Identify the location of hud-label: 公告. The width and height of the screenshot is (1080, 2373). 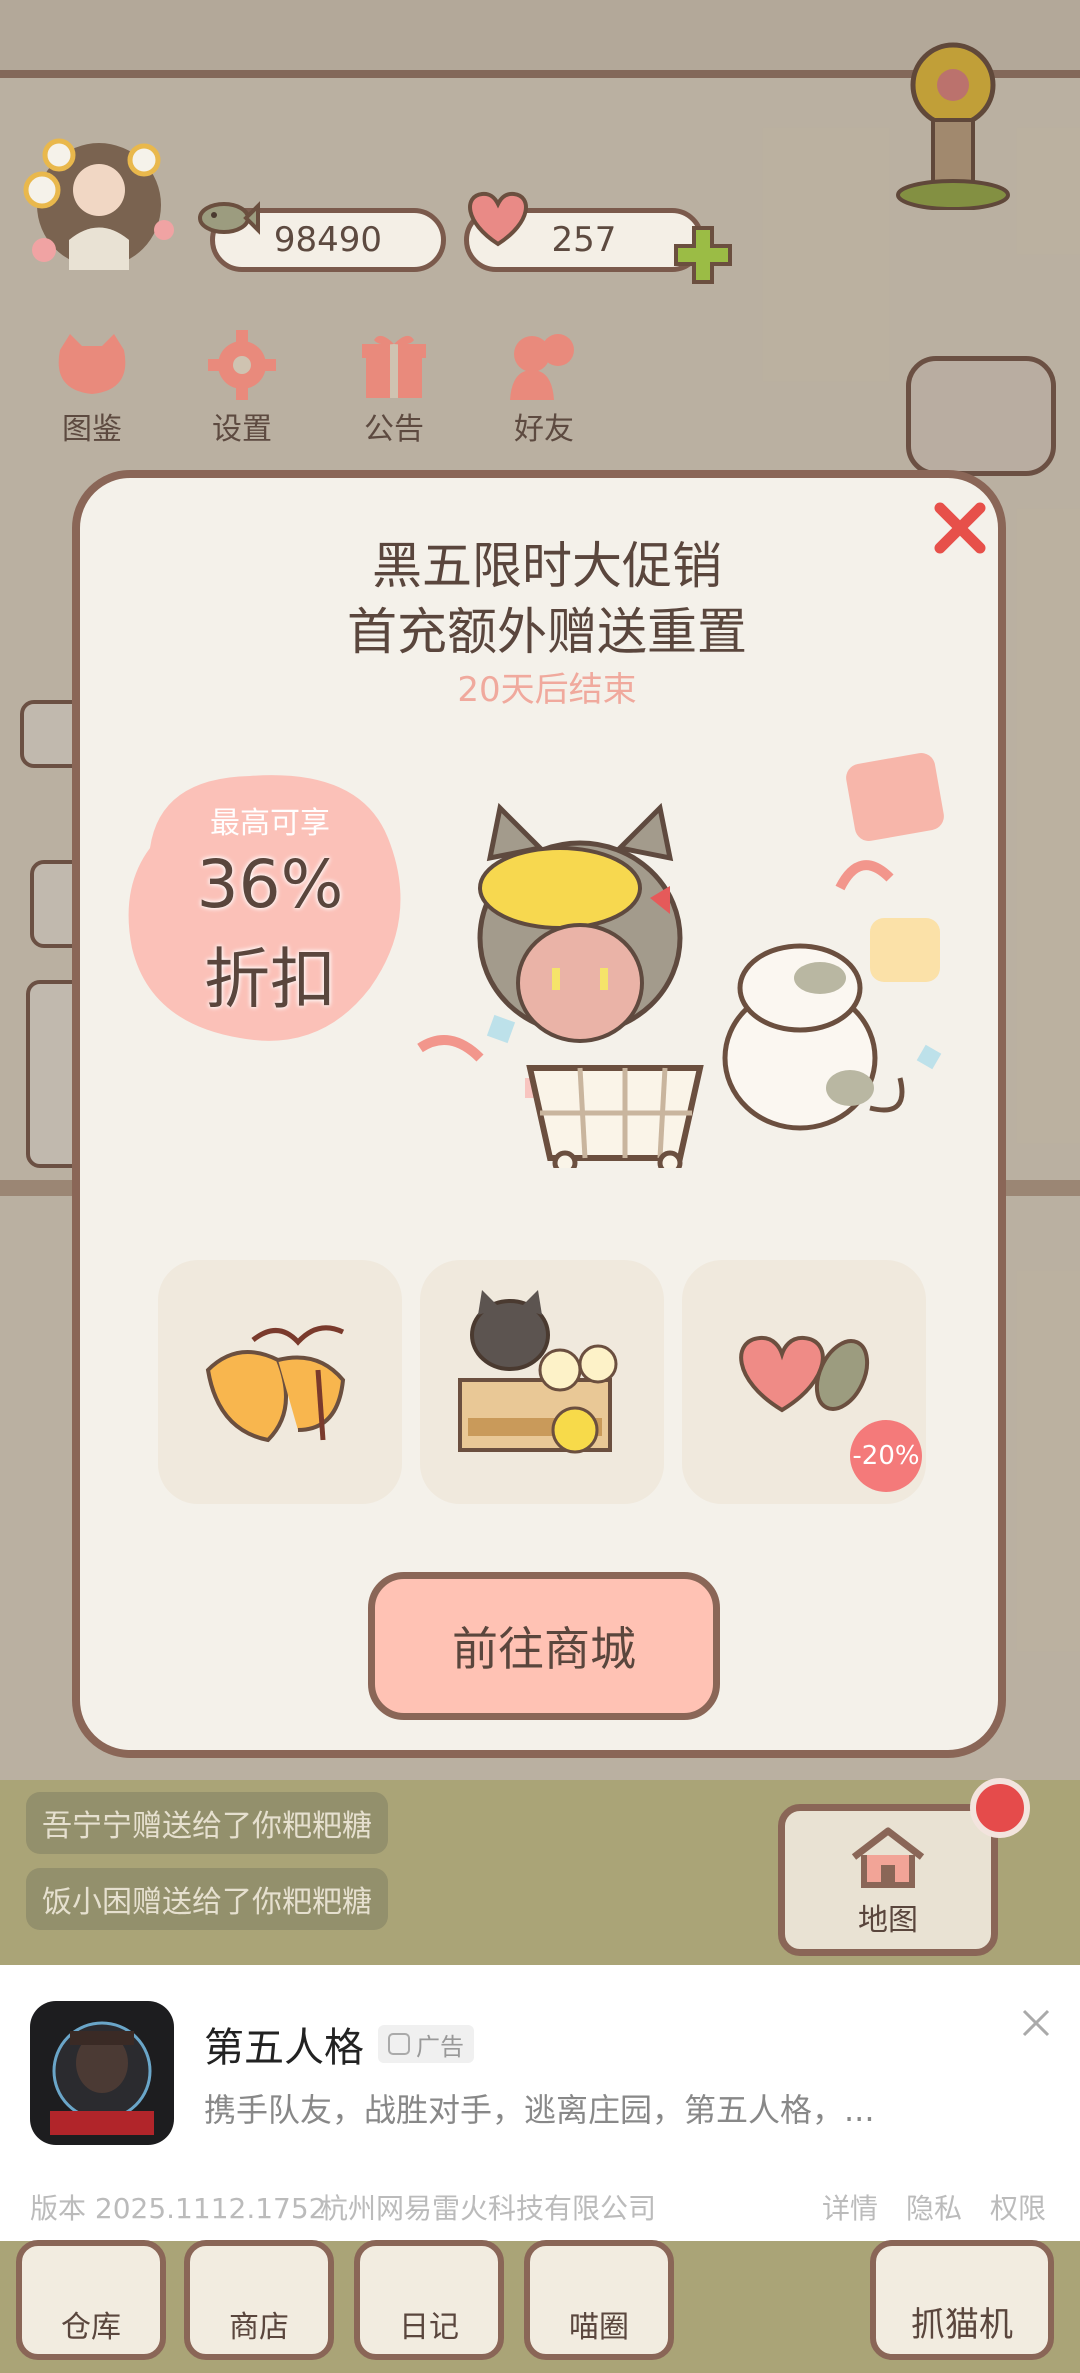
(394, 429).